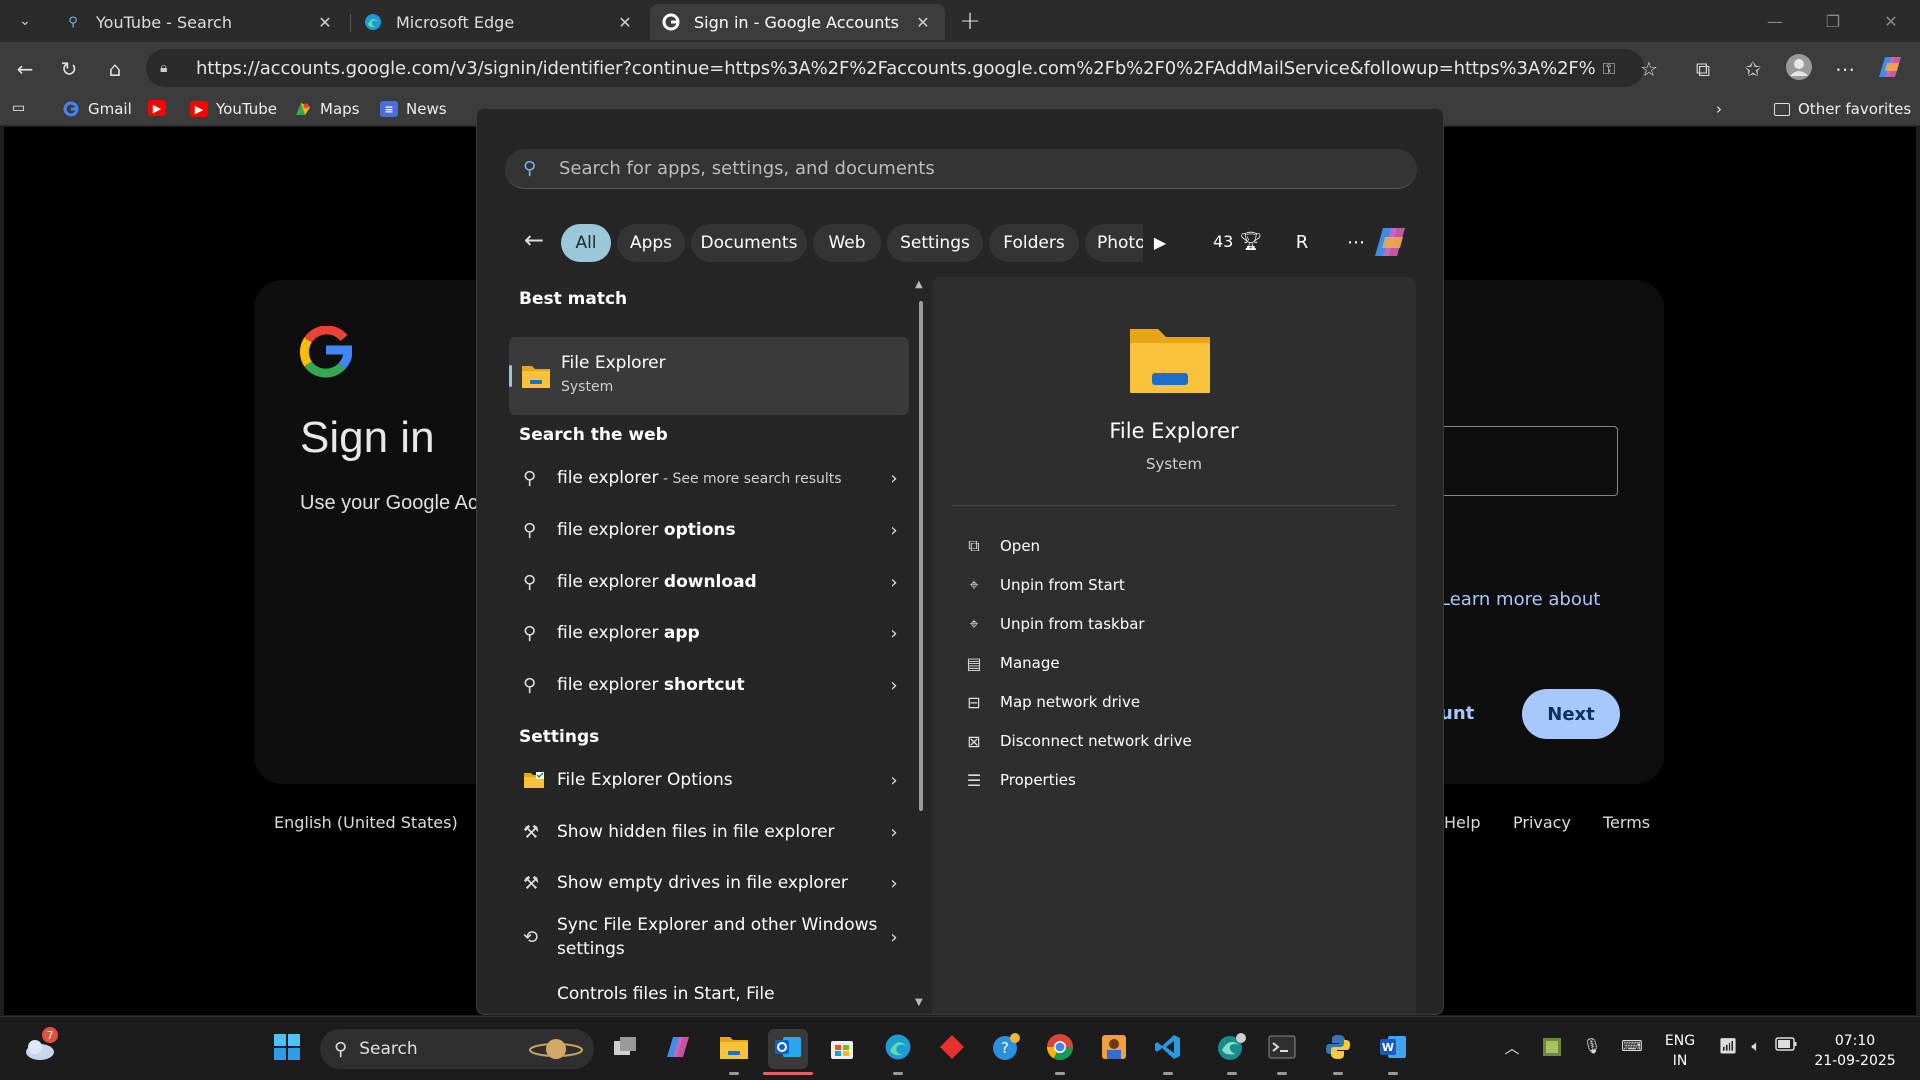  What do you see at coordinates (1703, 69) in the screenshot?
I see `extensions-button: ⧉` at bounding box center [1703, 69].